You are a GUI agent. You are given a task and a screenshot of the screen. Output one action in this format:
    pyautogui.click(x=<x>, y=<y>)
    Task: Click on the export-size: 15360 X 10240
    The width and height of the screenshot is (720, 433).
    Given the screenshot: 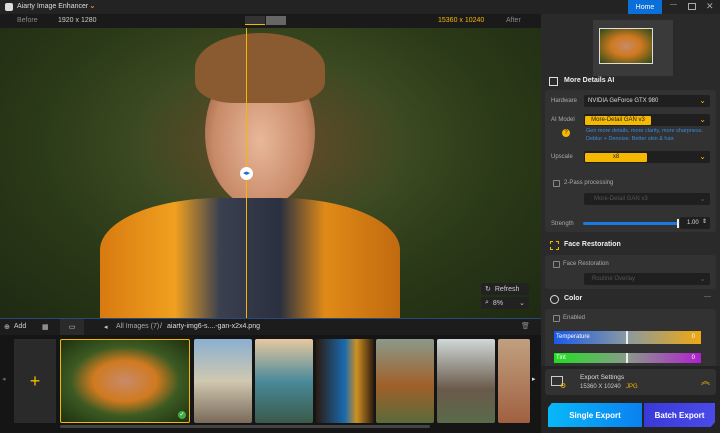 What is the action you would take?
    pyautogui.click(x=600, y=387)
    